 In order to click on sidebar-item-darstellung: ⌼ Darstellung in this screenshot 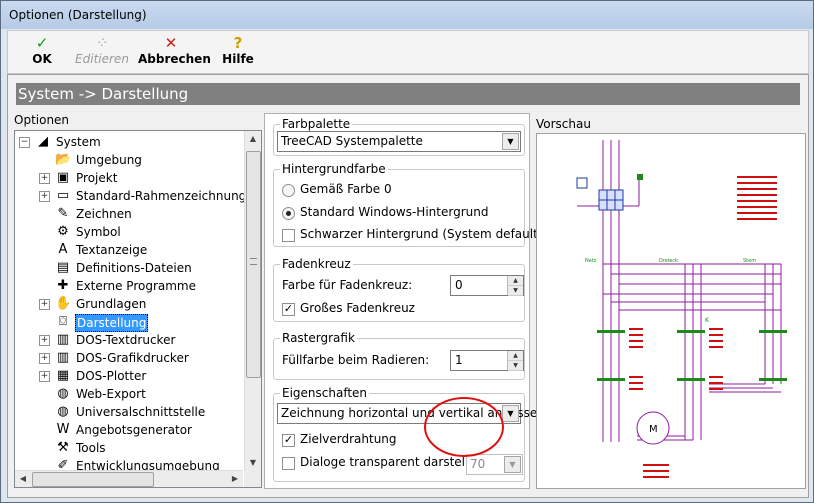, I will do `click(129, 322)`.